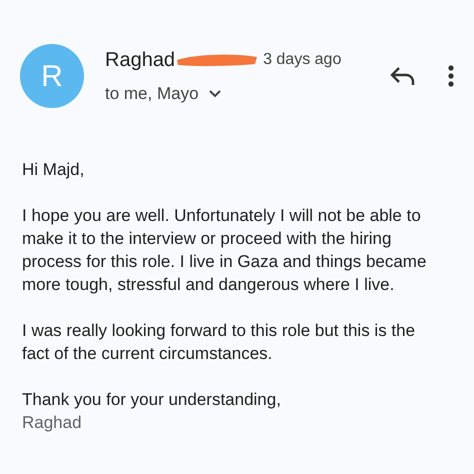 This screenshot has height=474, width=474. What do you see at coordinates (140, 61) in the screenshot?
I see `sender-name: Raghad` at bounding box center [140, 61].